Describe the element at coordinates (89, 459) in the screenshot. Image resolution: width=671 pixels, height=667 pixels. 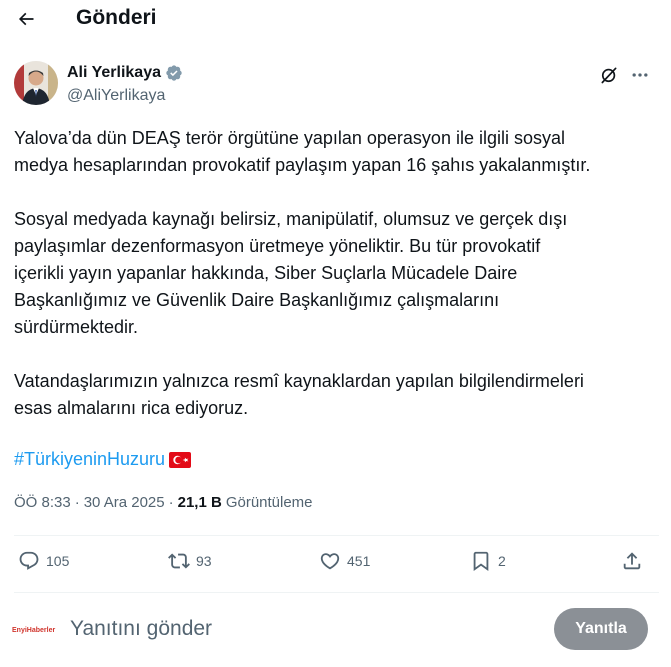
I see `hashtag-link: #TürkiyeninHuzuru` at that location.